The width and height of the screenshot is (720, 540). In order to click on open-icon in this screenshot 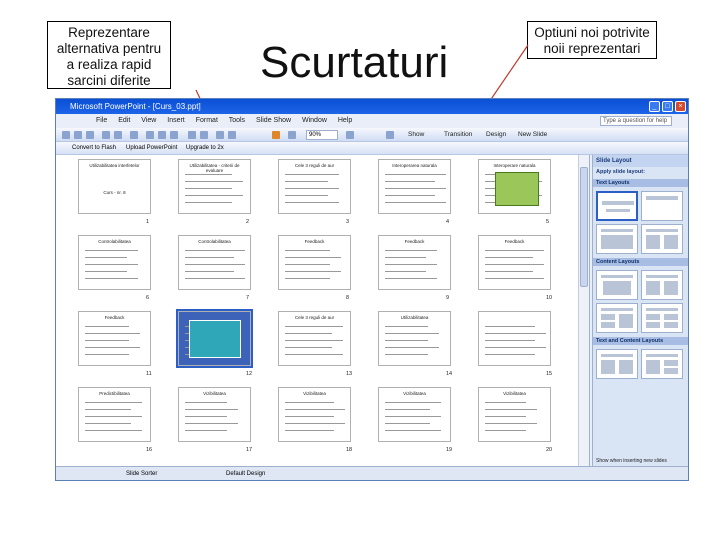, I will do `click(78, 135)`.